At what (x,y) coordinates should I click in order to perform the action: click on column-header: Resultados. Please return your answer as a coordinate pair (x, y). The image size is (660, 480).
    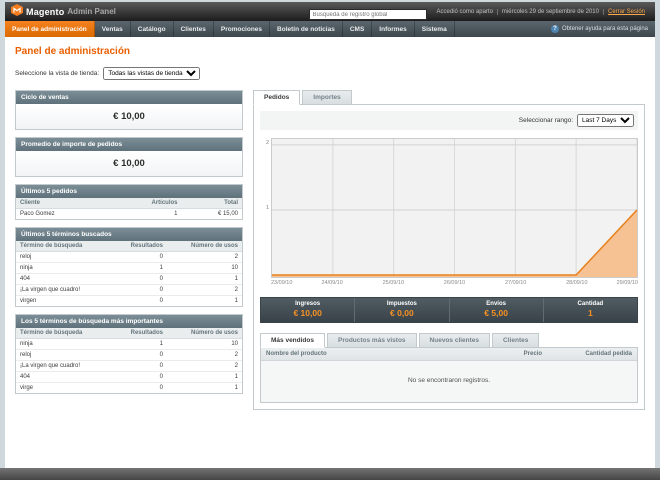
    Looking at the image, I should click on (139, 246).